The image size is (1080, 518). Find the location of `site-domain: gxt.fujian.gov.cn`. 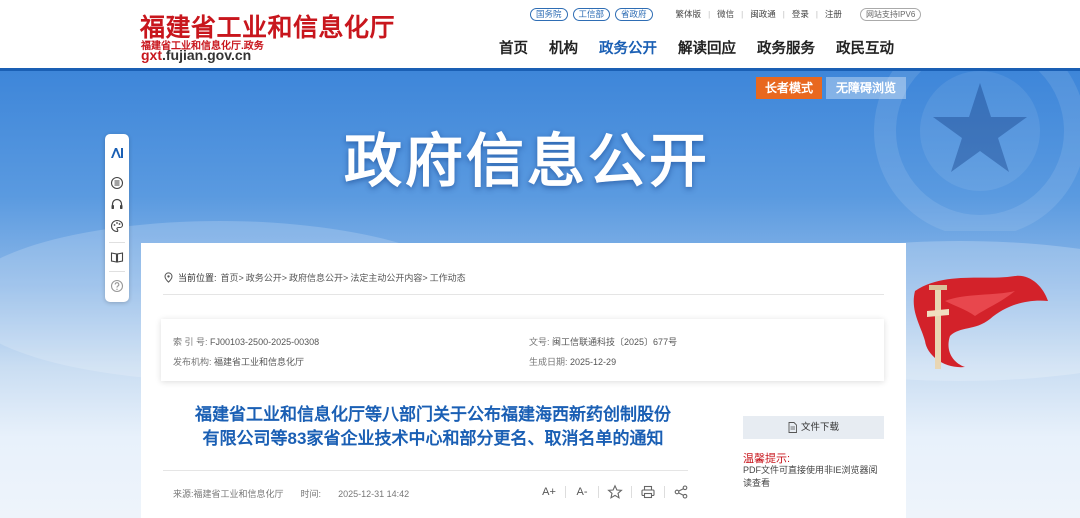

site-domain: gxt.fujian.gov.cn is located at coordinates (196, 55).